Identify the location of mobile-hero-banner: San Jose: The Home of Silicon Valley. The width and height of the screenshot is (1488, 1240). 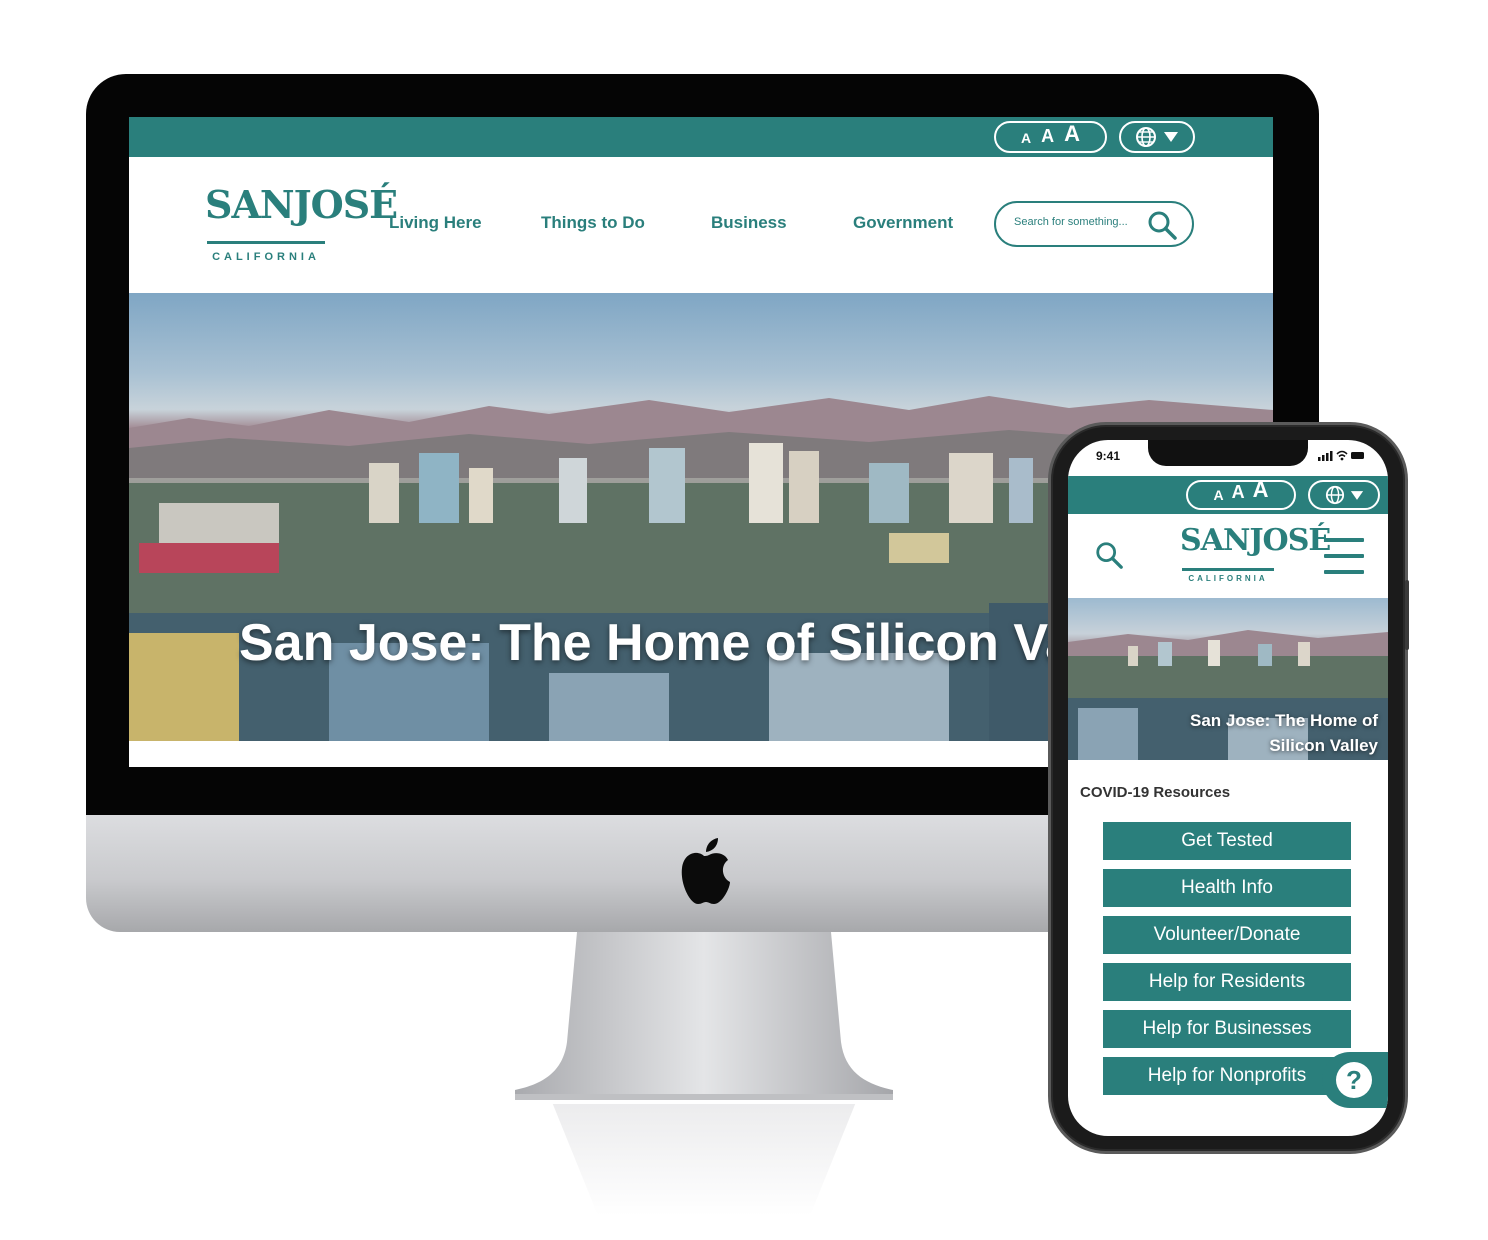
(1228, 679).